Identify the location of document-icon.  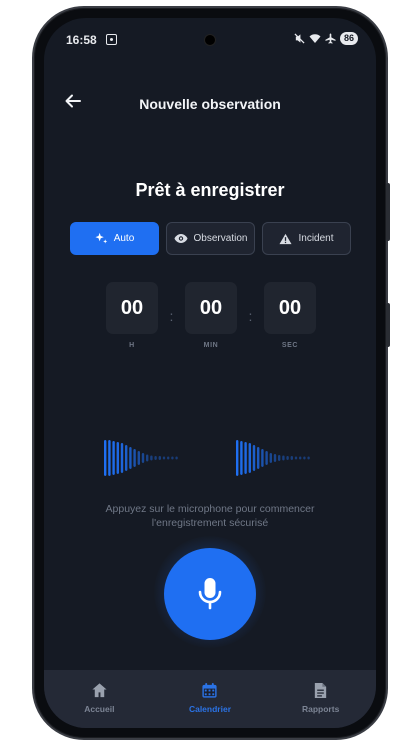
(320, 690).